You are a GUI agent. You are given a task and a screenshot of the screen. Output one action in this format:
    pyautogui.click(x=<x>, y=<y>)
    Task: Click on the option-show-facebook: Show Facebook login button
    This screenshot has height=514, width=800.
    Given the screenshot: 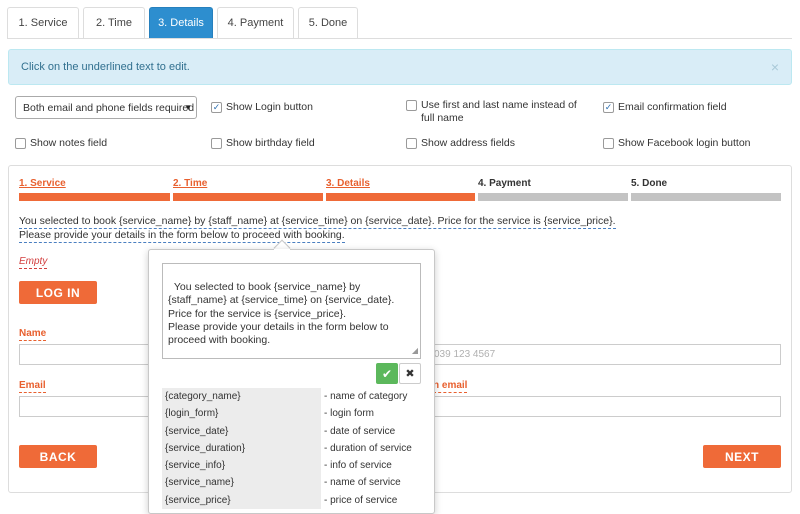 What is the action you would take?
    pyautogui.click(x=677, y=143)
    